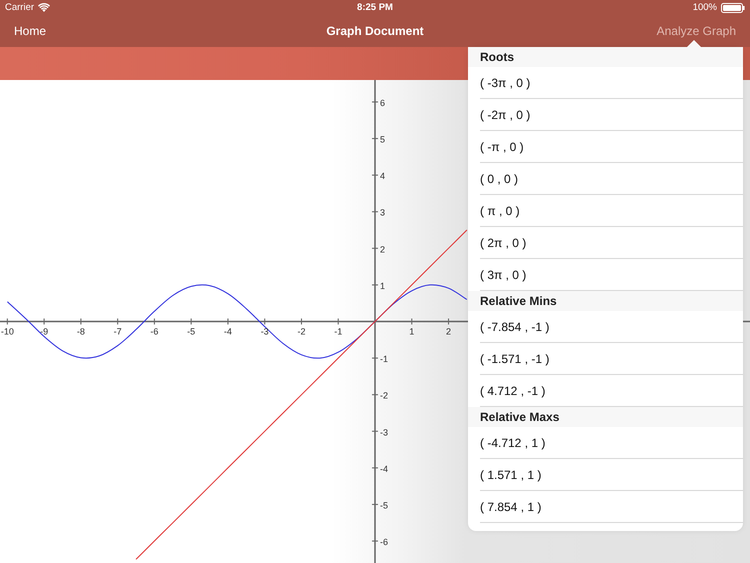  What do you see at coordinates (375, 31) in the screenshot?
I see `nav-title: Graph Document` at bounding box center [375, 31].